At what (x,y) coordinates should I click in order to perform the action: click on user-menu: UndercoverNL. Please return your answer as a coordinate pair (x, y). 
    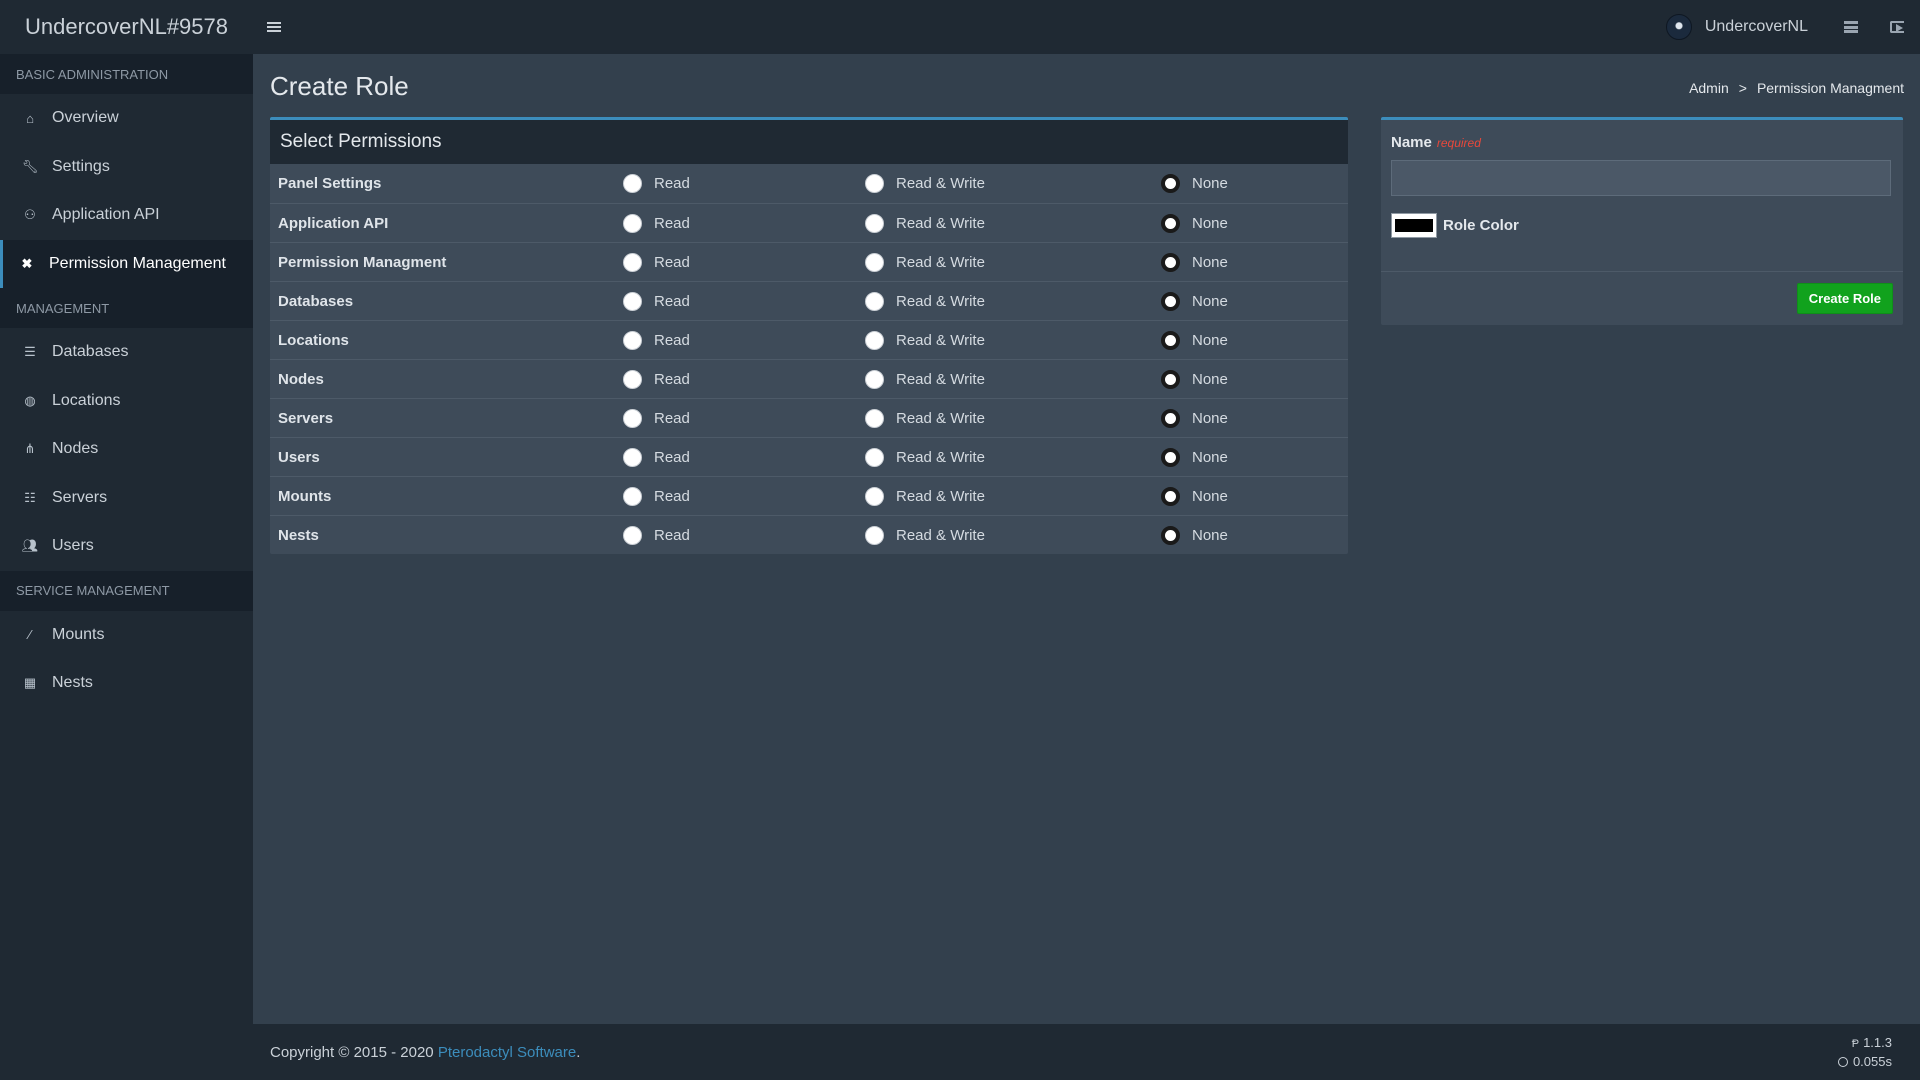
    Looking at the image, I should click on (1742, 27).